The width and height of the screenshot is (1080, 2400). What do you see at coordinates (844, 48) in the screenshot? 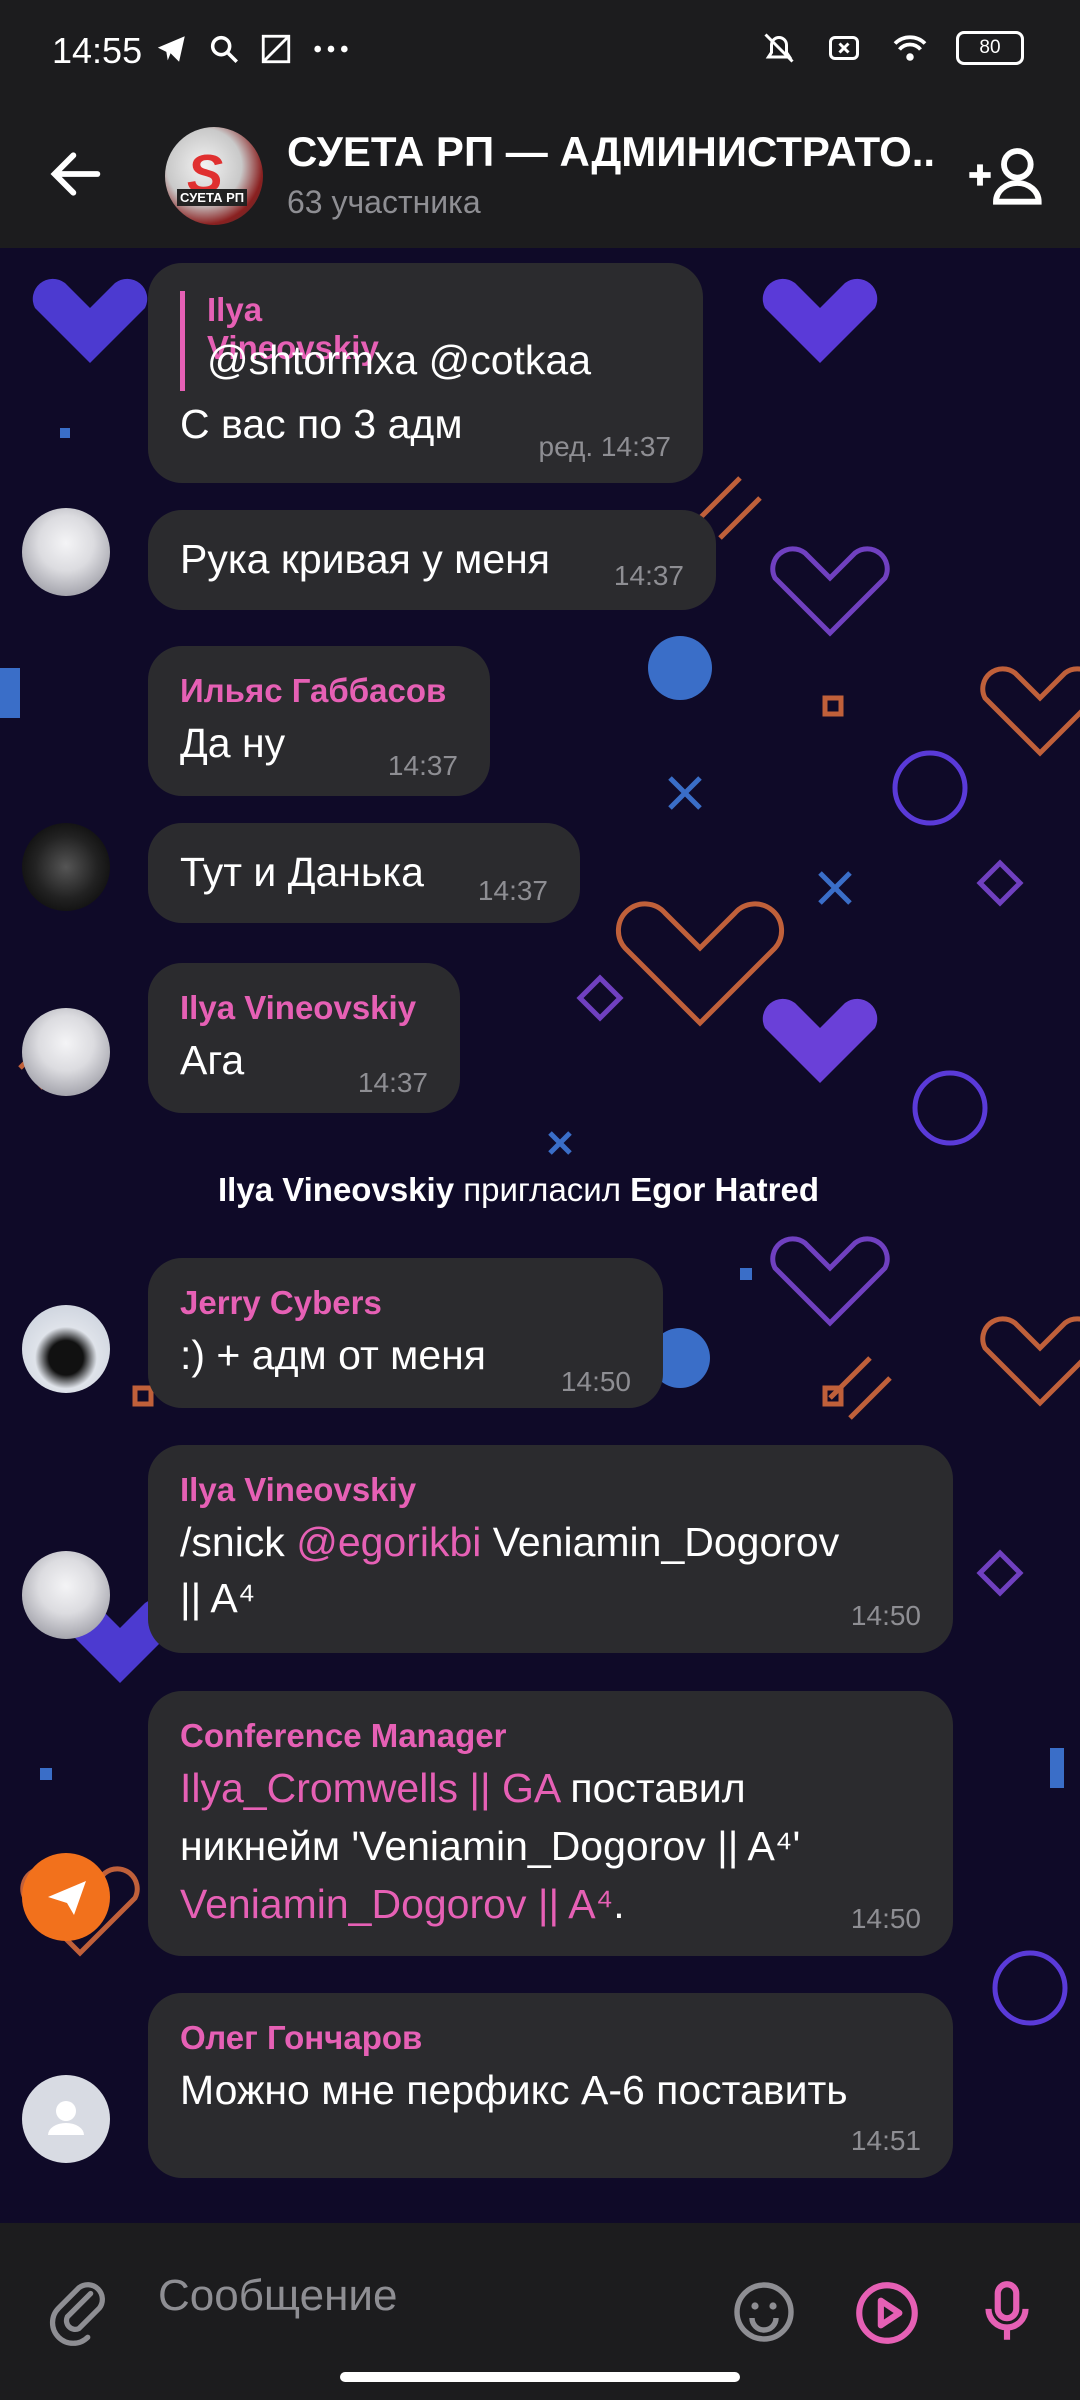
I see `sim-off-icon` at bounding box center [844, 48].